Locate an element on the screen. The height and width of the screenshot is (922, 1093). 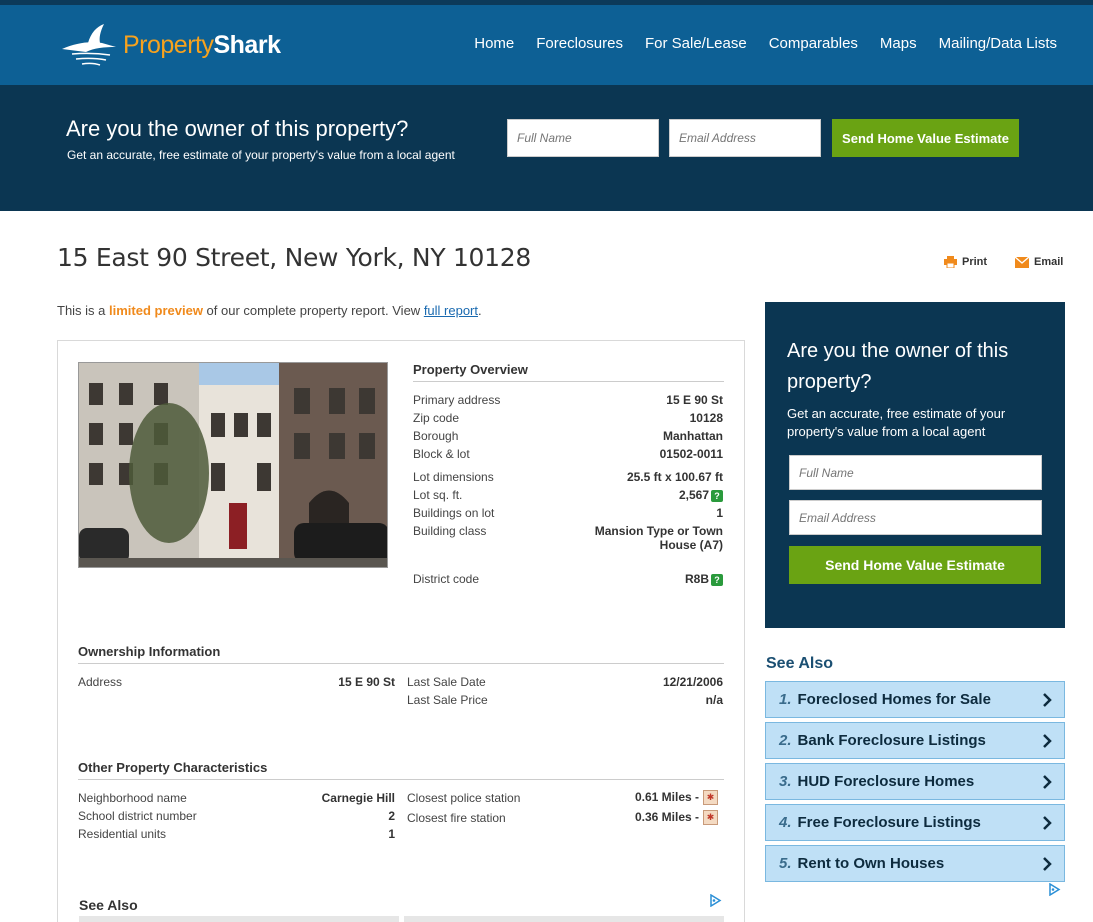
see-also-link-1: 1. Foreclosed Homes for Sale is located at coordinates (915, 699).